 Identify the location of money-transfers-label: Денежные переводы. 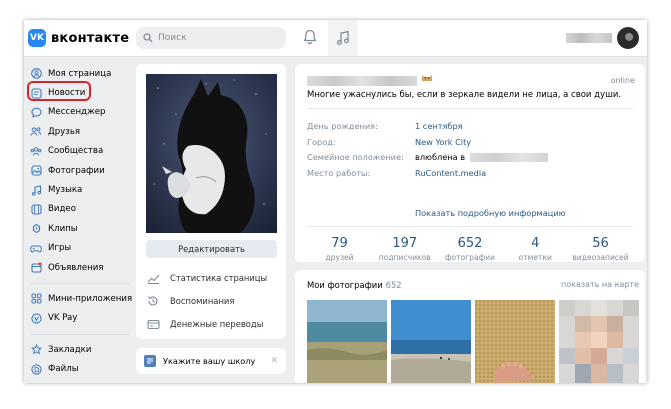
(217, 324).